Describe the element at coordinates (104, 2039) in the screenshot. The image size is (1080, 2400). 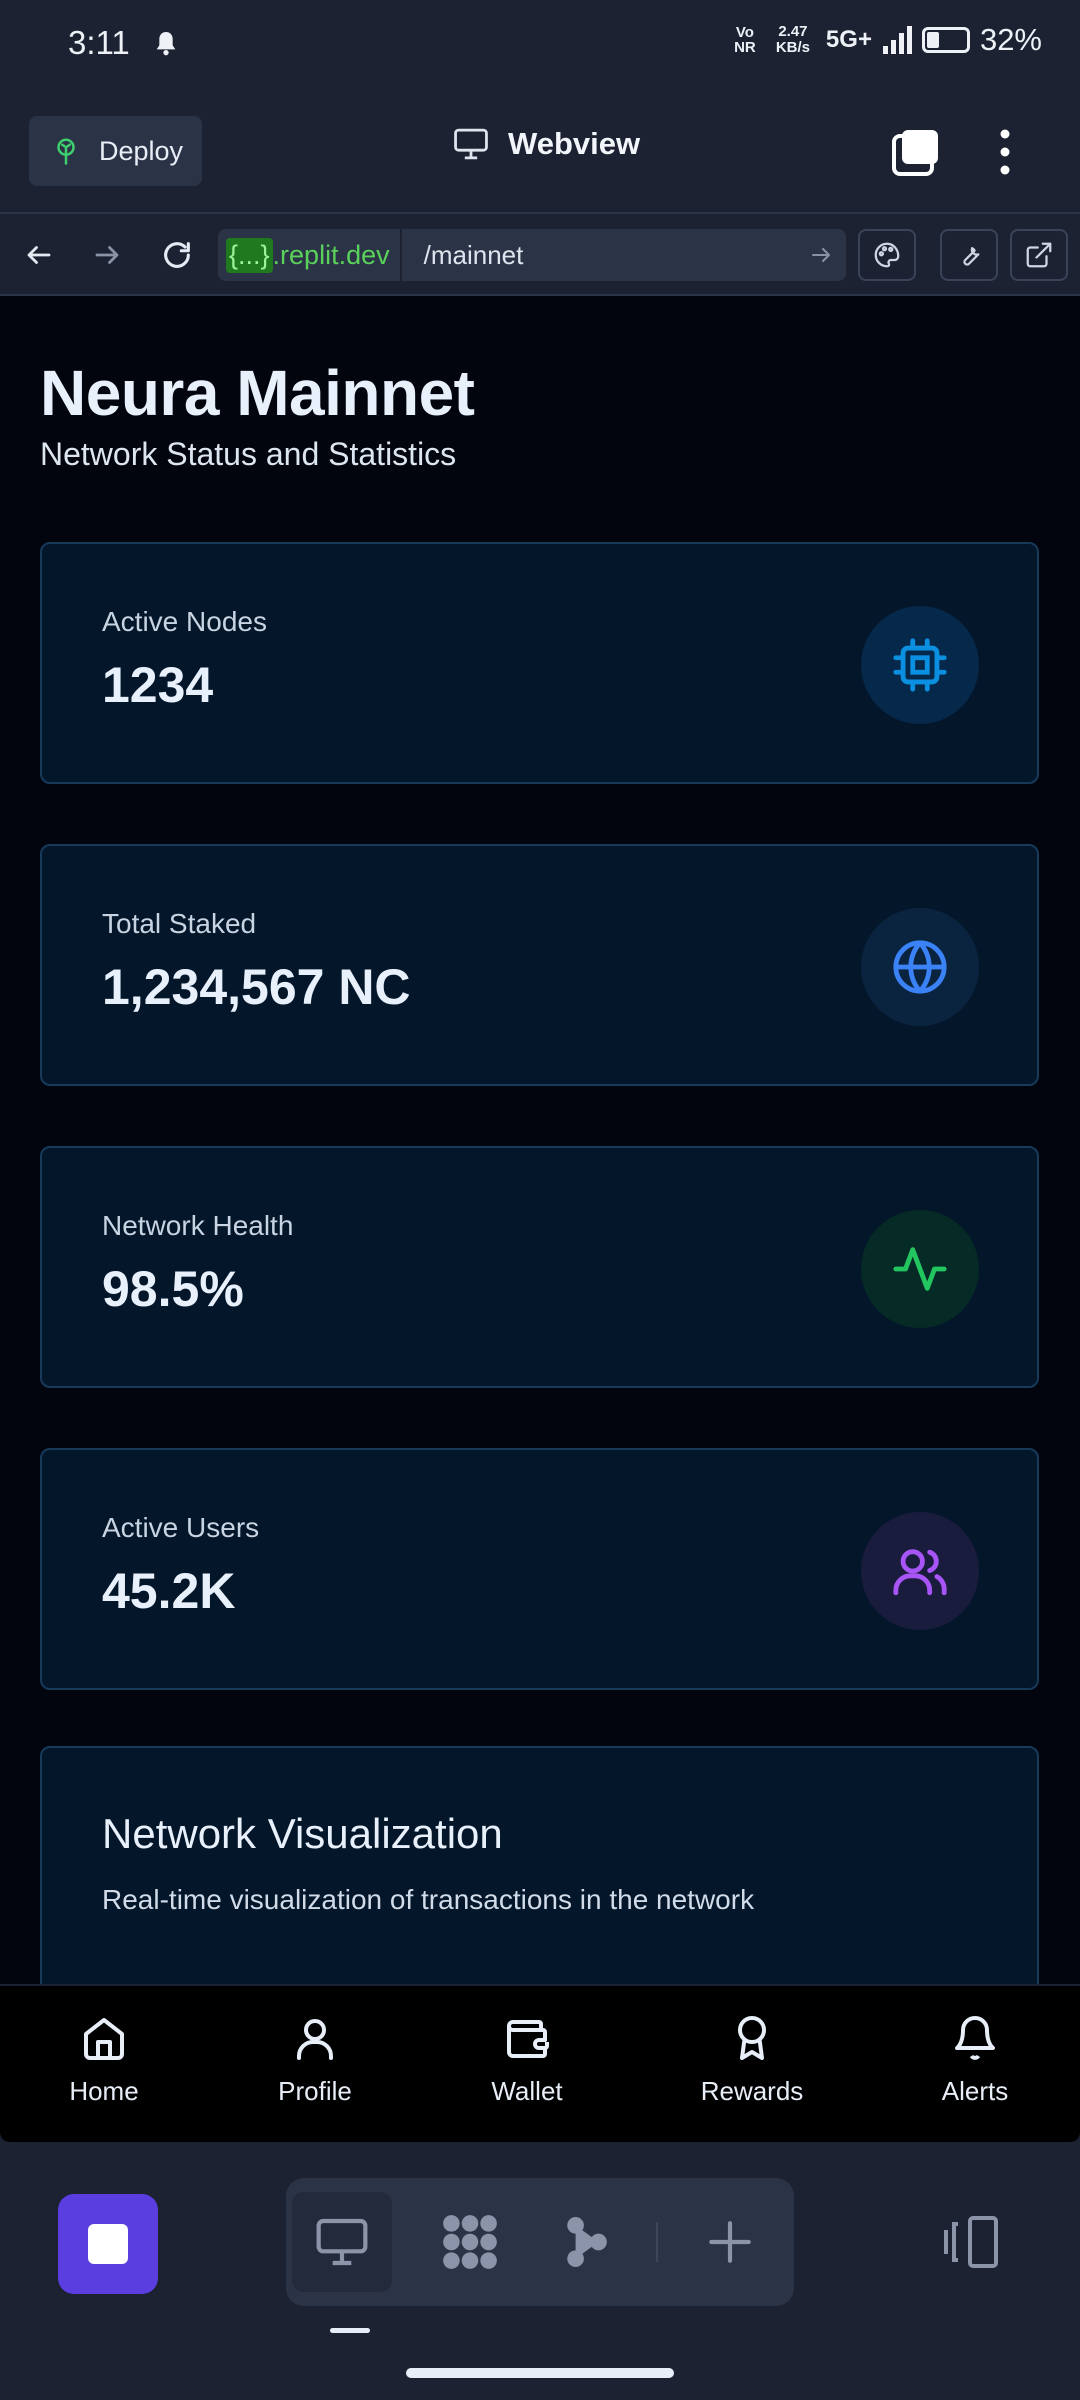
I see `home-icon` at that location.